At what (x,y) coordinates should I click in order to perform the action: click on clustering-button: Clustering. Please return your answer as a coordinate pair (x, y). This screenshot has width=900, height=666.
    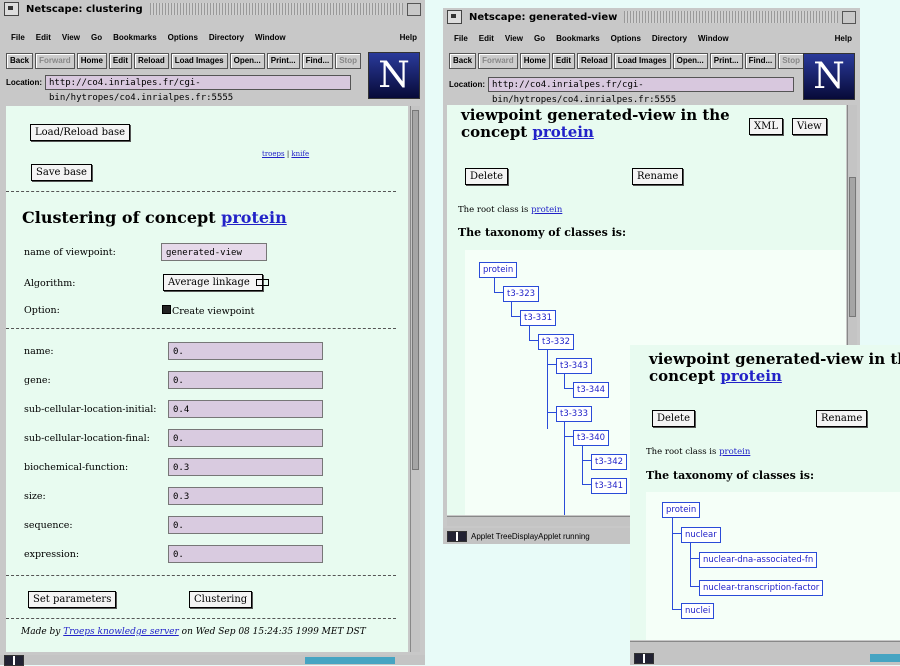
    Looking at the image, I should click on (221, 599).